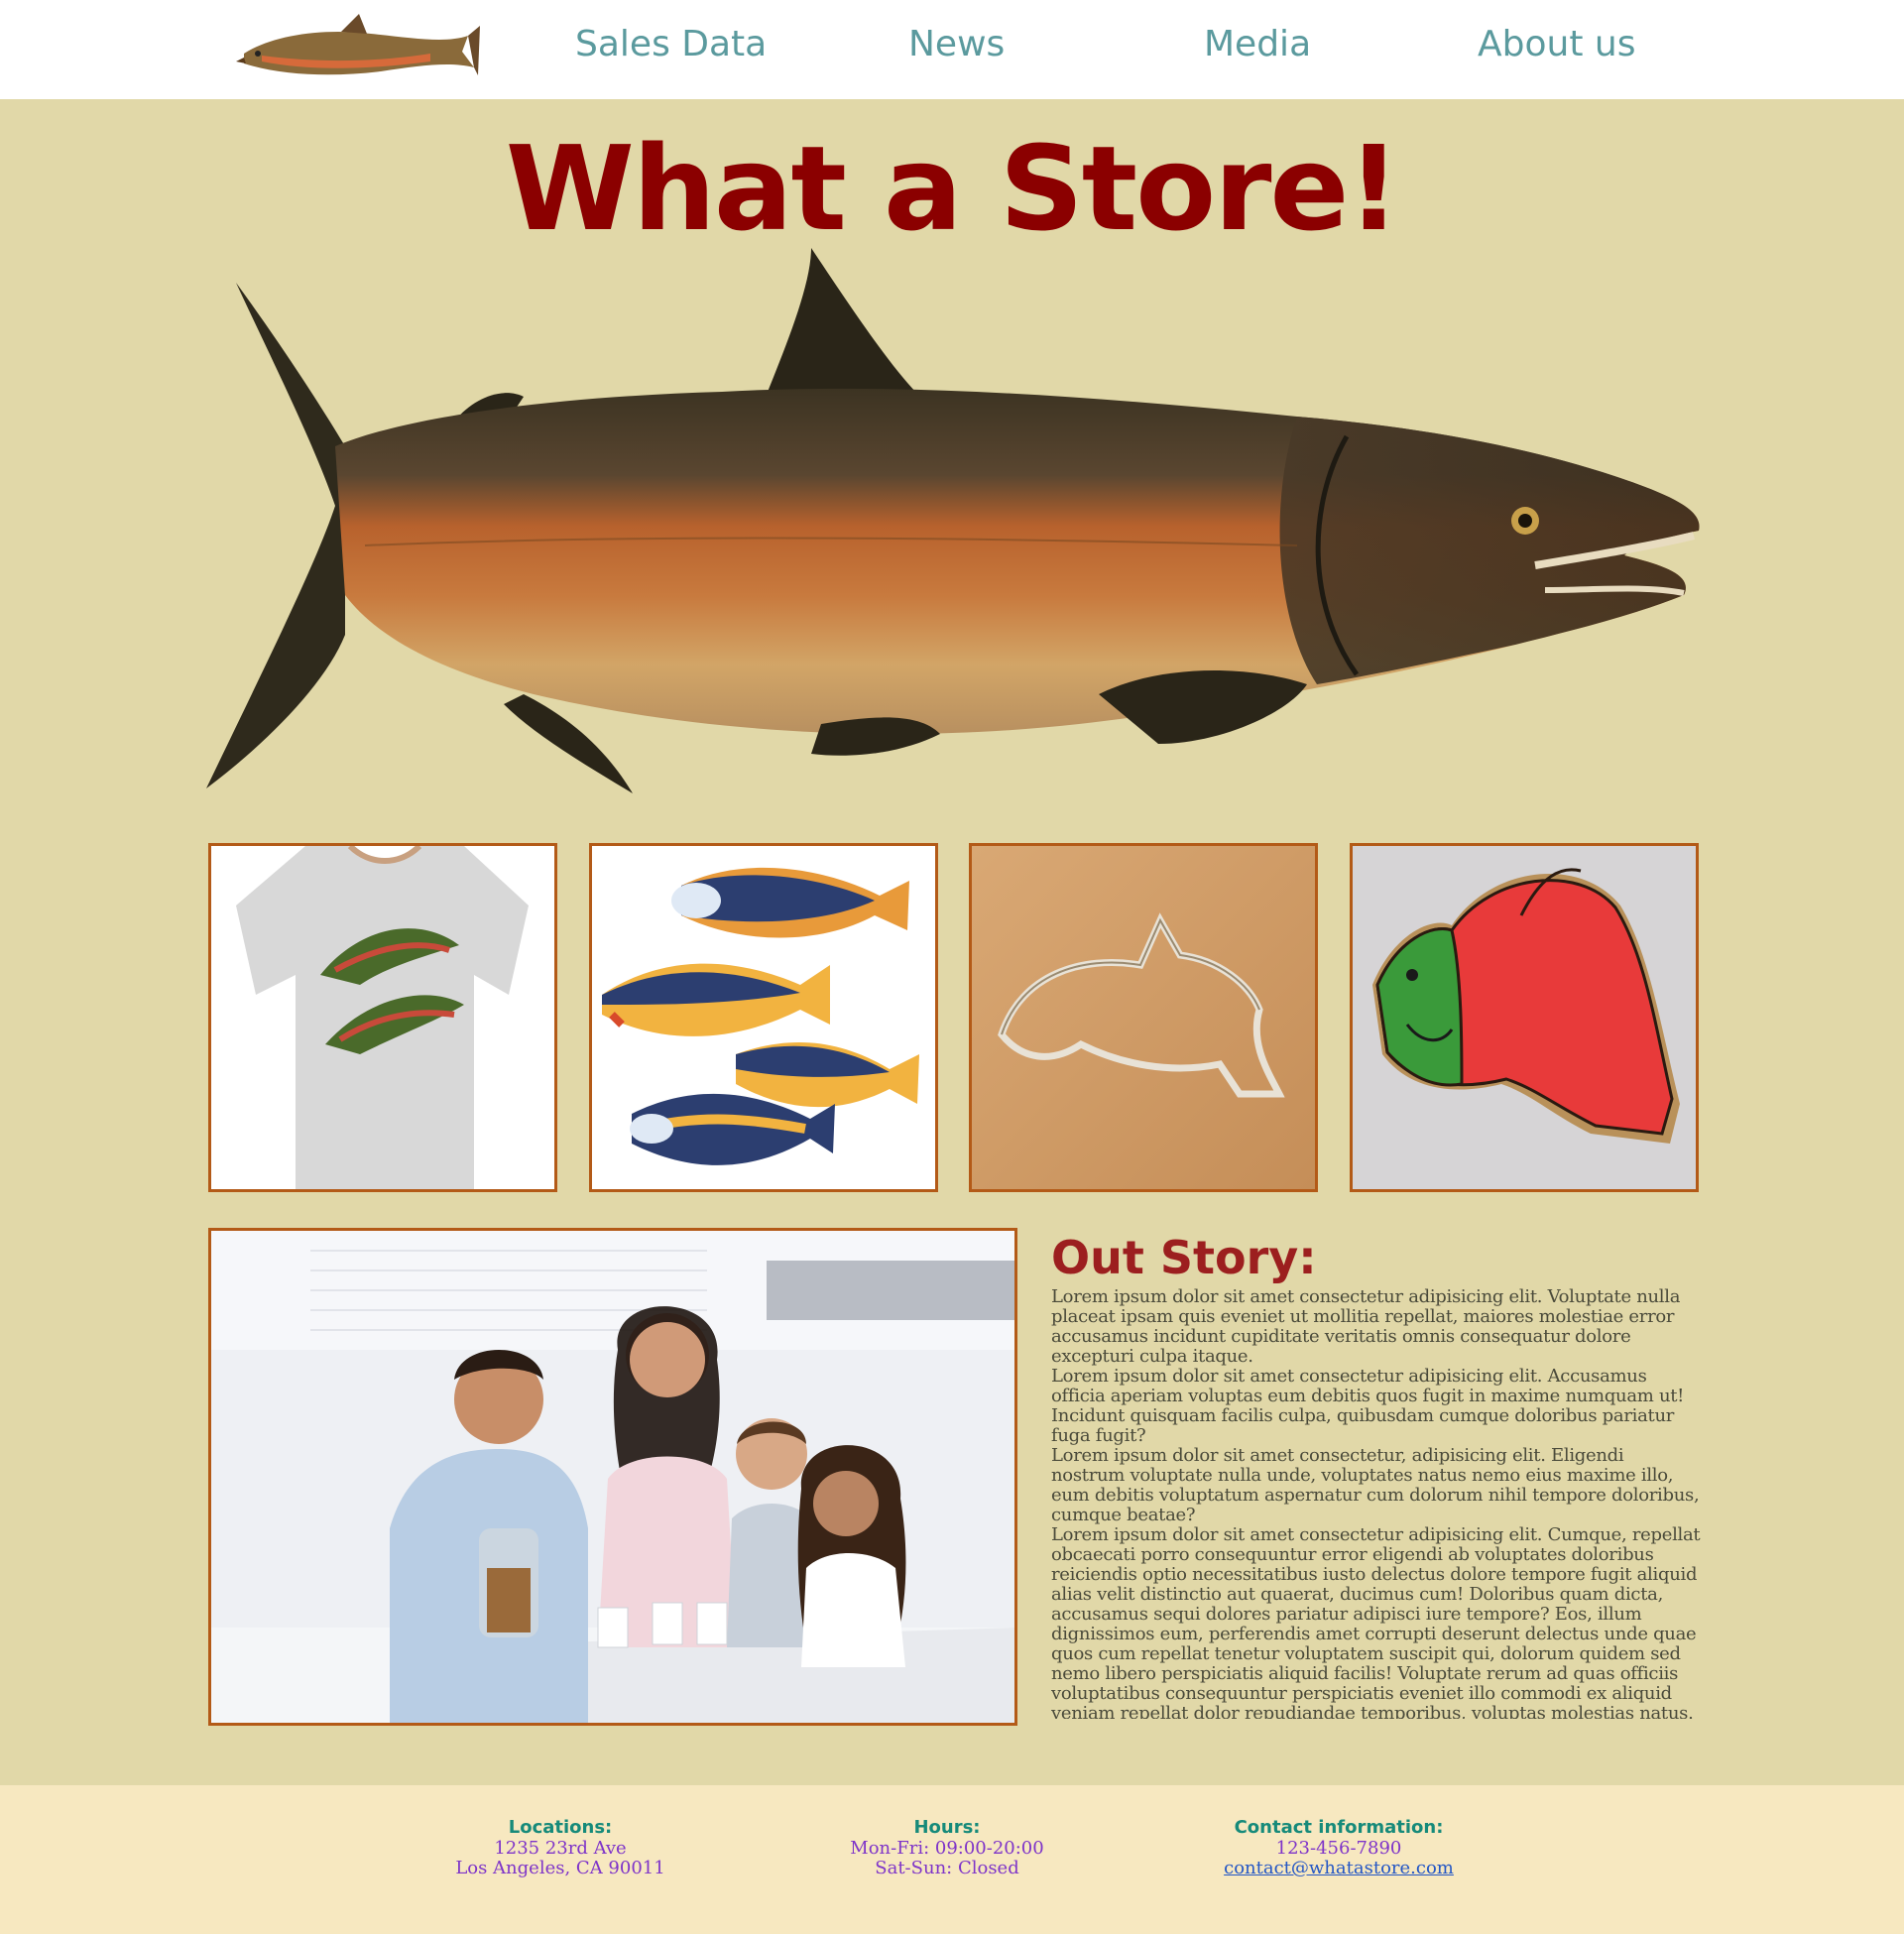  What do you see at coordinates (356, 50) in the screenshot?
I see `salmon-logo` at bounding box center [356, 50].